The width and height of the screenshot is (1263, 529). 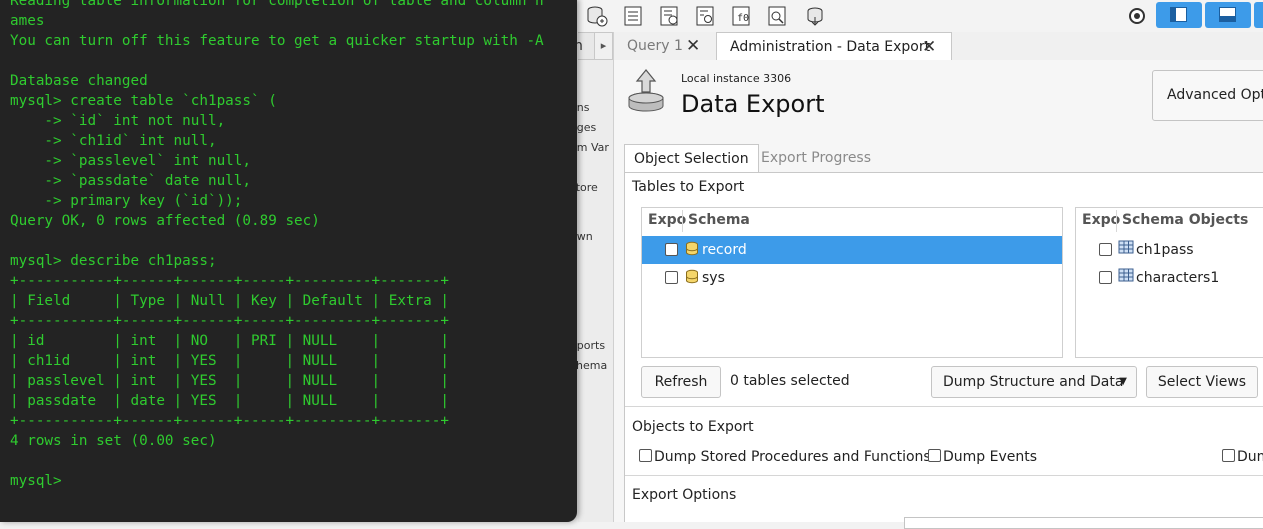 I want to click on tables-to-export-label: Tables to Export, so click(x=688, y=187).